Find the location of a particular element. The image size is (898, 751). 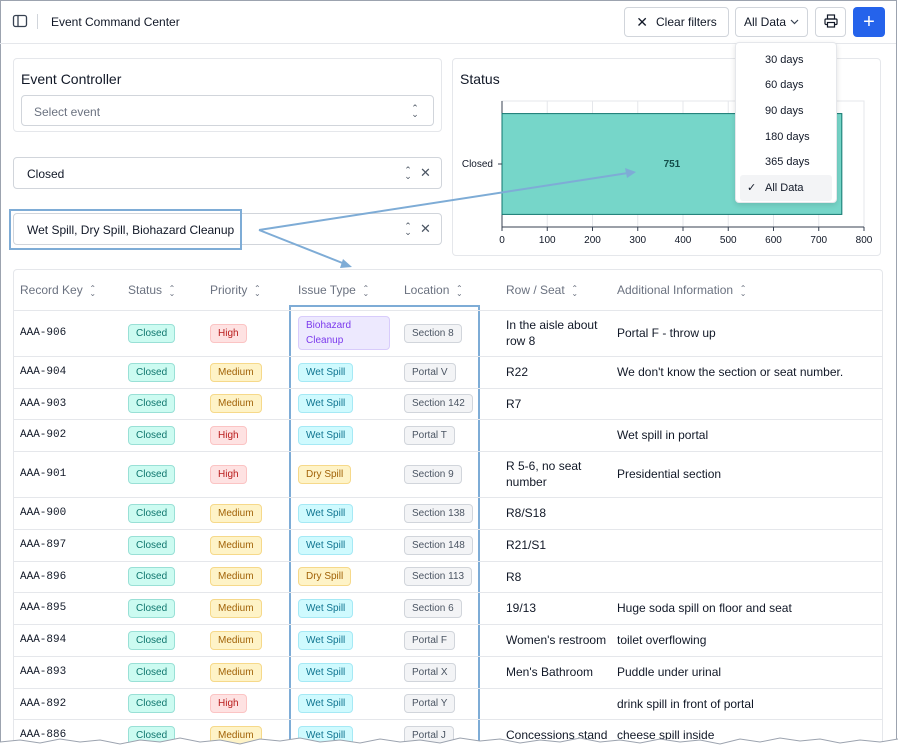

menu-item-all-data: ✓ All Data is located at coordinates (786, 187).